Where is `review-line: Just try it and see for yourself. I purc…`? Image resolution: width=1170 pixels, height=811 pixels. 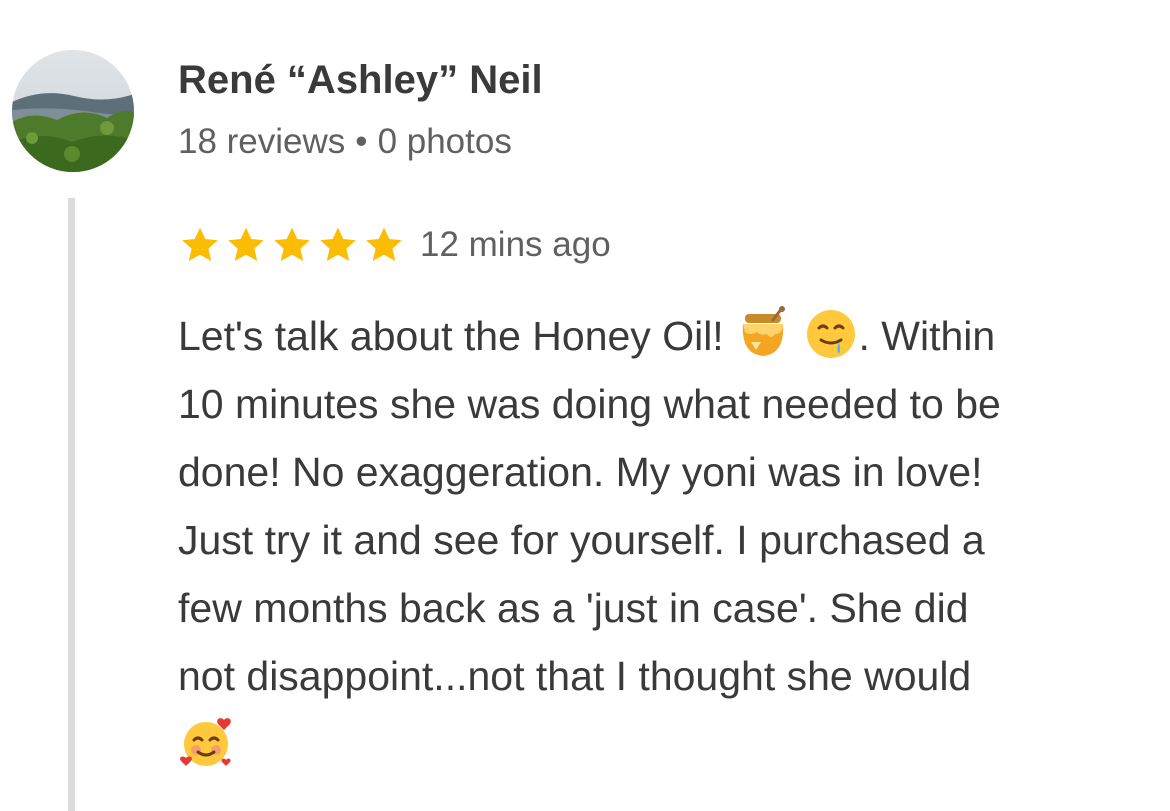
review-line: Just try it and see for yourself. I purc… is located at coordinates (581, 540).